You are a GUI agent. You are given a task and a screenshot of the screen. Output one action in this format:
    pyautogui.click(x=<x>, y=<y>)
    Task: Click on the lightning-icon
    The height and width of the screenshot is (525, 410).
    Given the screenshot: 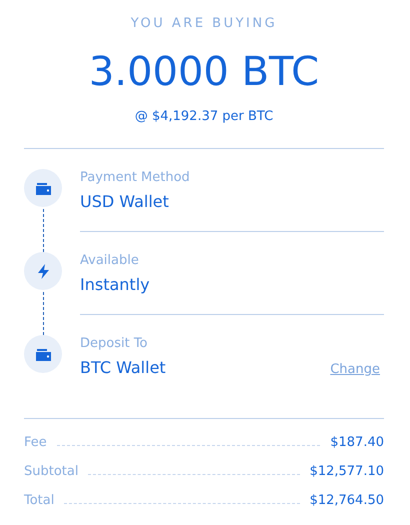 What is the action you would take?
    pyautogui.click(x=43, y=271)
    